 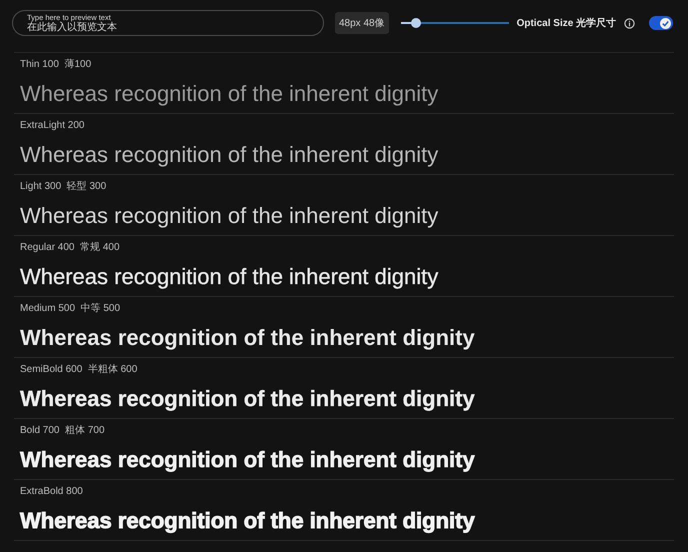 What do you see at coordinates (56, 65) in the screenshot?
I see `style-label: Thin 100 薄100` at bounding box center [56, 65].